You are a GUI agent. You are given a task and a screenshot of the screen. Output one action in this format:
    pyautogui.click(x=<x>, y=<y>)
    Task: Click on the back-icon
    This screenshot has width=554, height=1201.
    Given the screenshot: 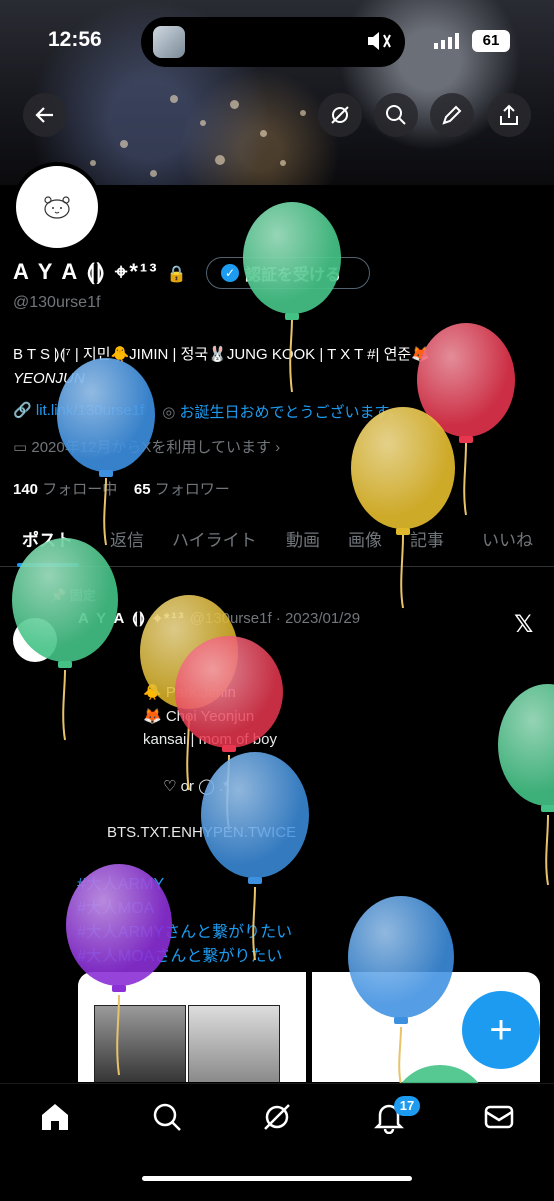 What is the action you would take?
    pyautogui.click(x=44, y=115)
    